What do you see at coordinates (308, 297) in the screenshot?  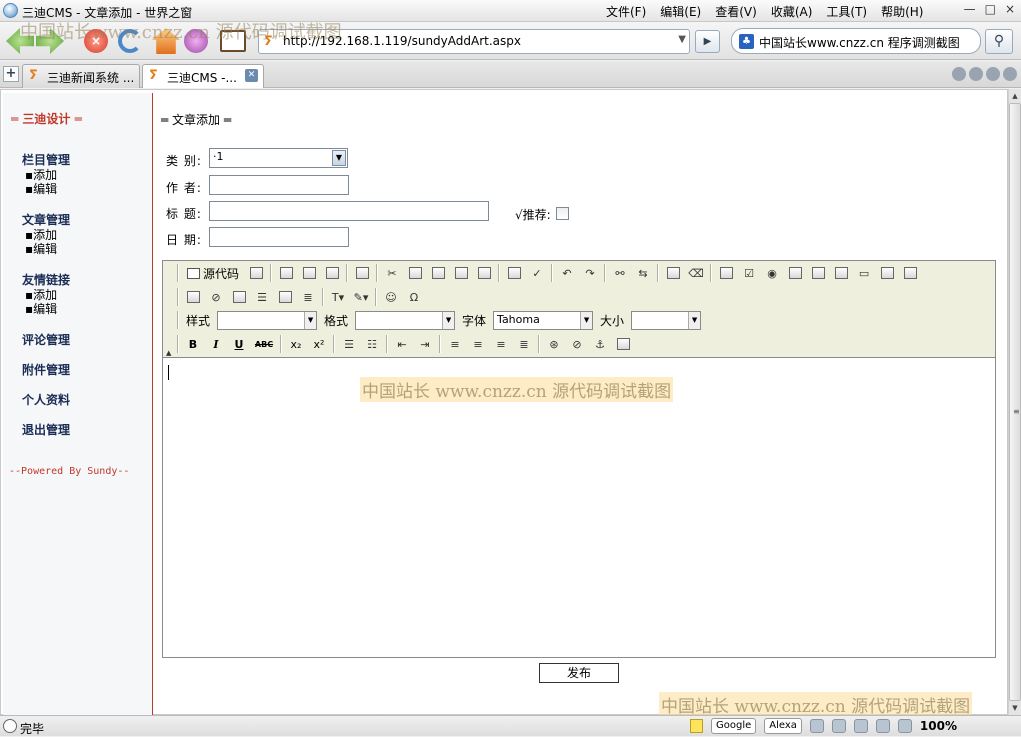 I see `page-break-icon: ≣` at bounding box center [308, 297].